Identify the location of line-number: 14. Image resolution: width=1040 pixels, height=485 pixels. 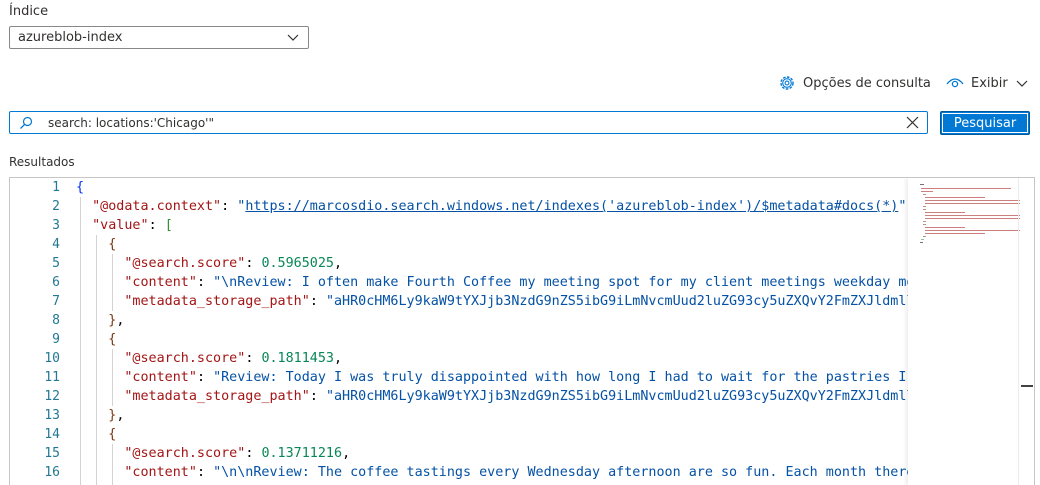
(52, 434).